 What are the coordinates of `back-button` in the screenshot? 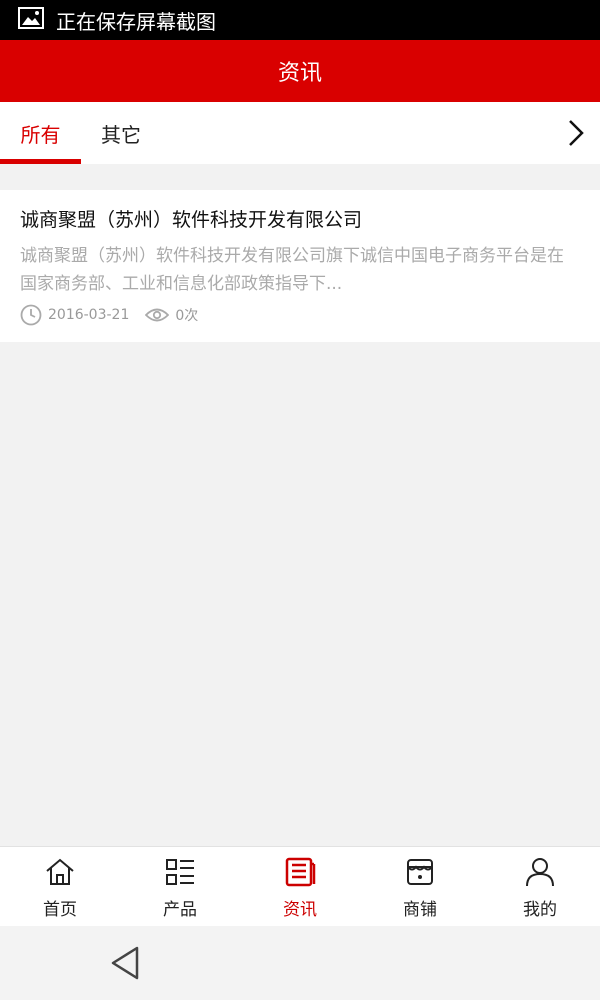 It's located at (125, 963).